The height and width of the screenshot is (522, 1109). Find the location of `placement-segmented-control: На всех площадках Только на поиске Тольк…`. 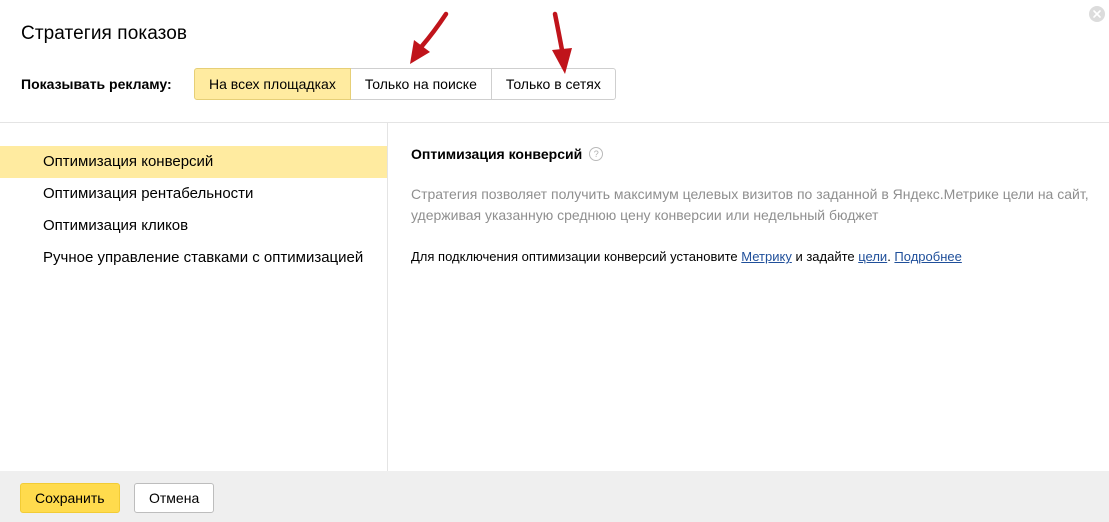

placement-segmented-control: На всех площадках Только на поиске Тольк… is located at coordinates (405, 84).